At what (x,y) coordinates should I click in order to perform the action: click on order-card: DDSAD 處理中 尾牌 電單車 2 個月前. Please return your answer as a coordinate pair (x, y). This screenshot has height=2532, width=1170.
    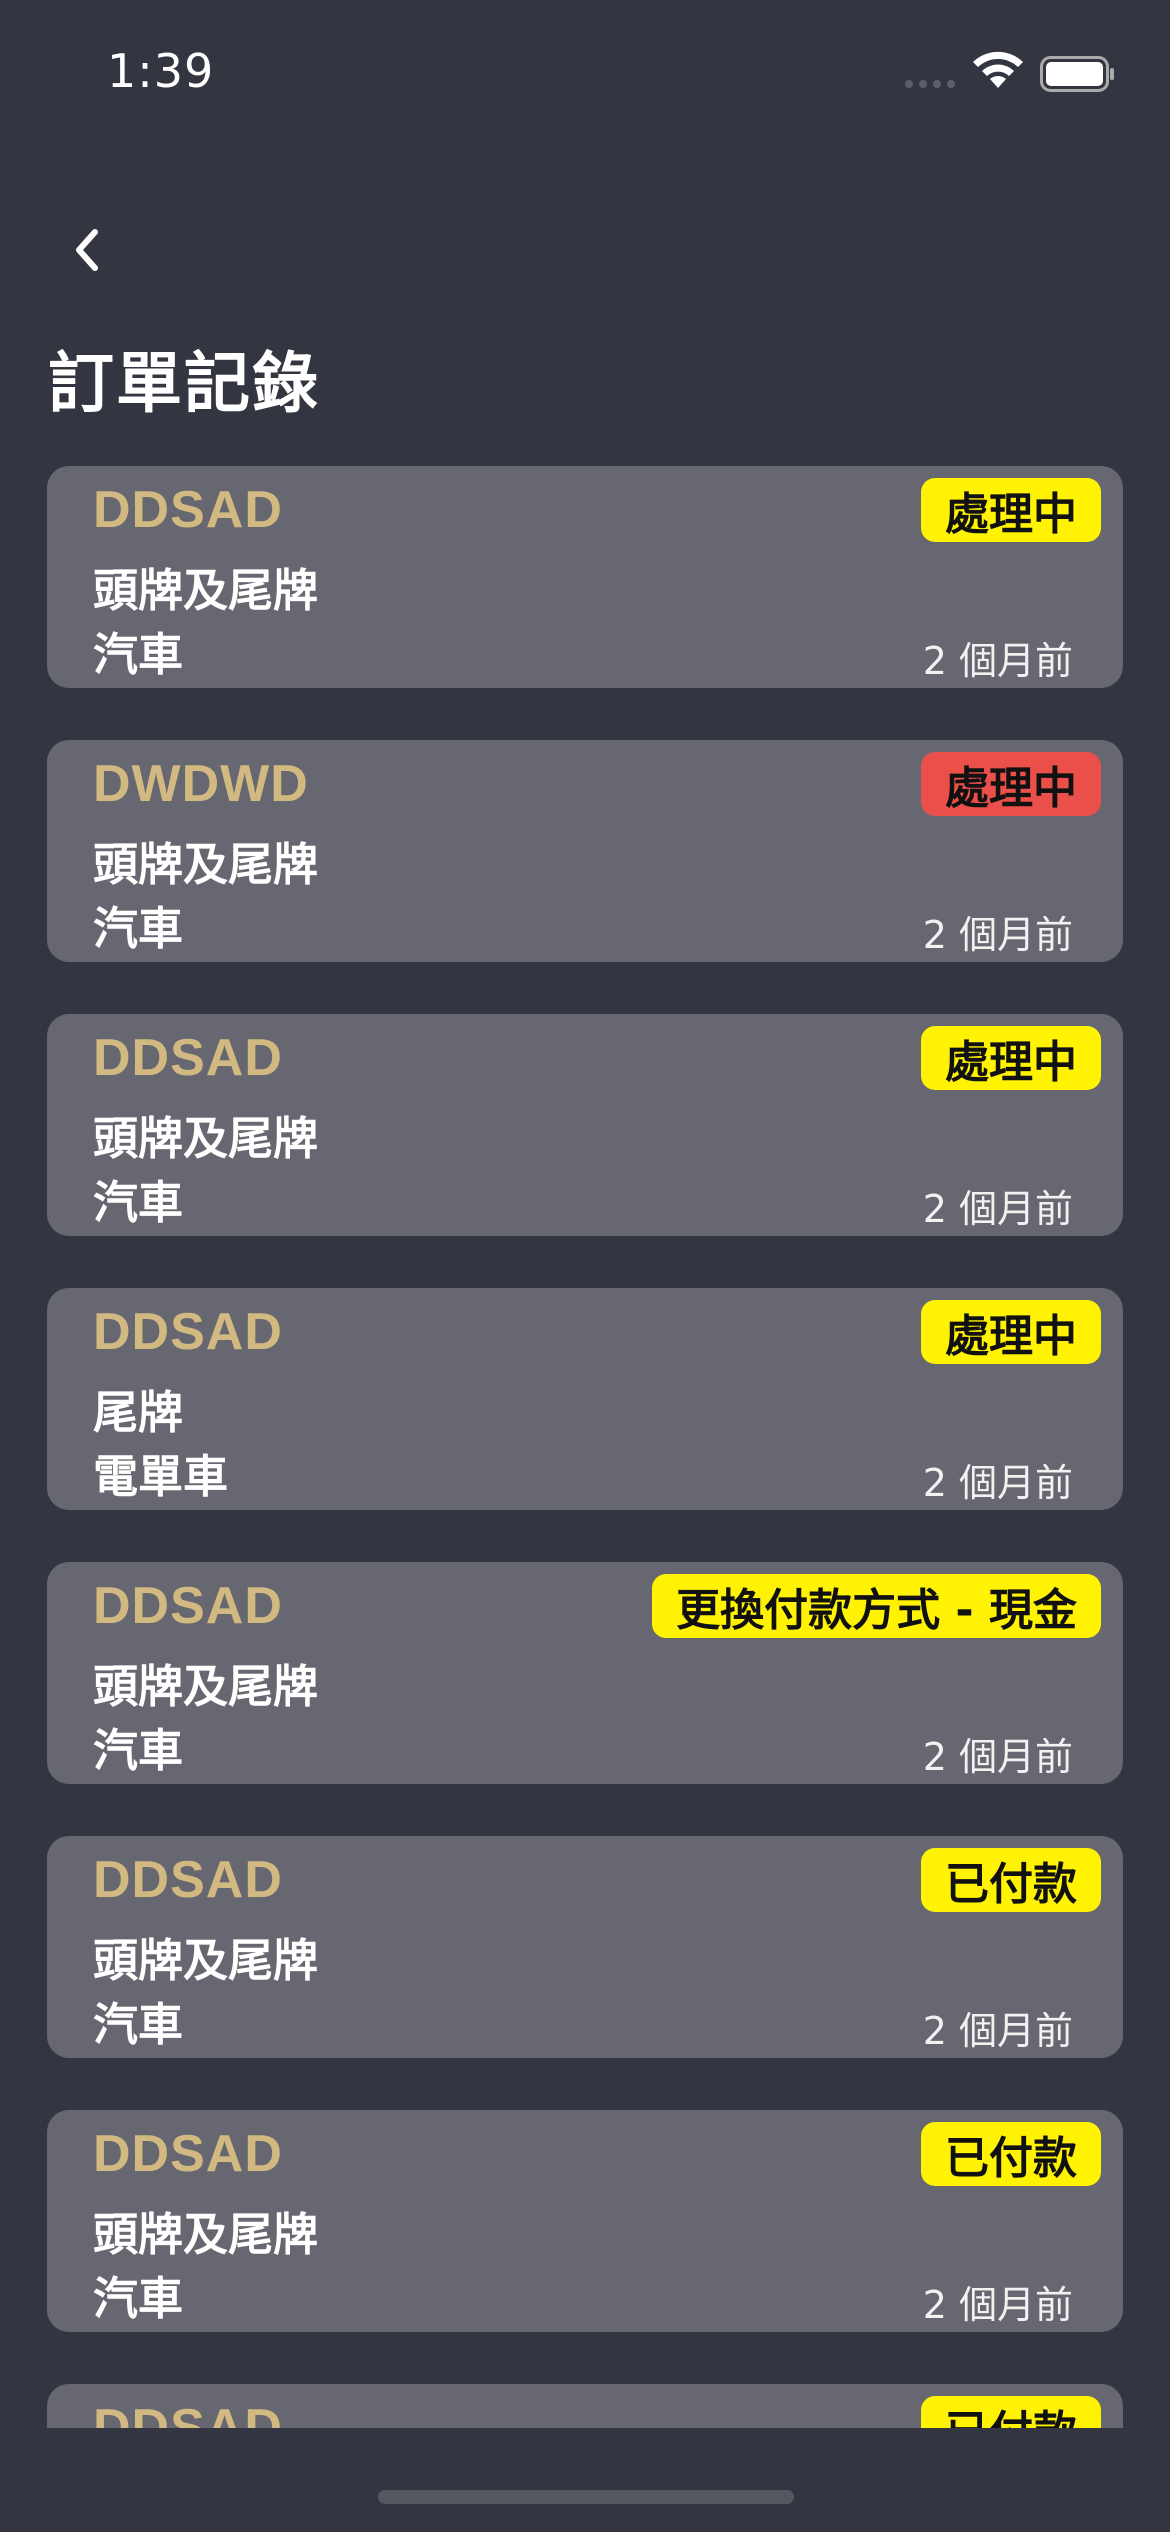
    Looking at the image, I should click on (585, 1399).